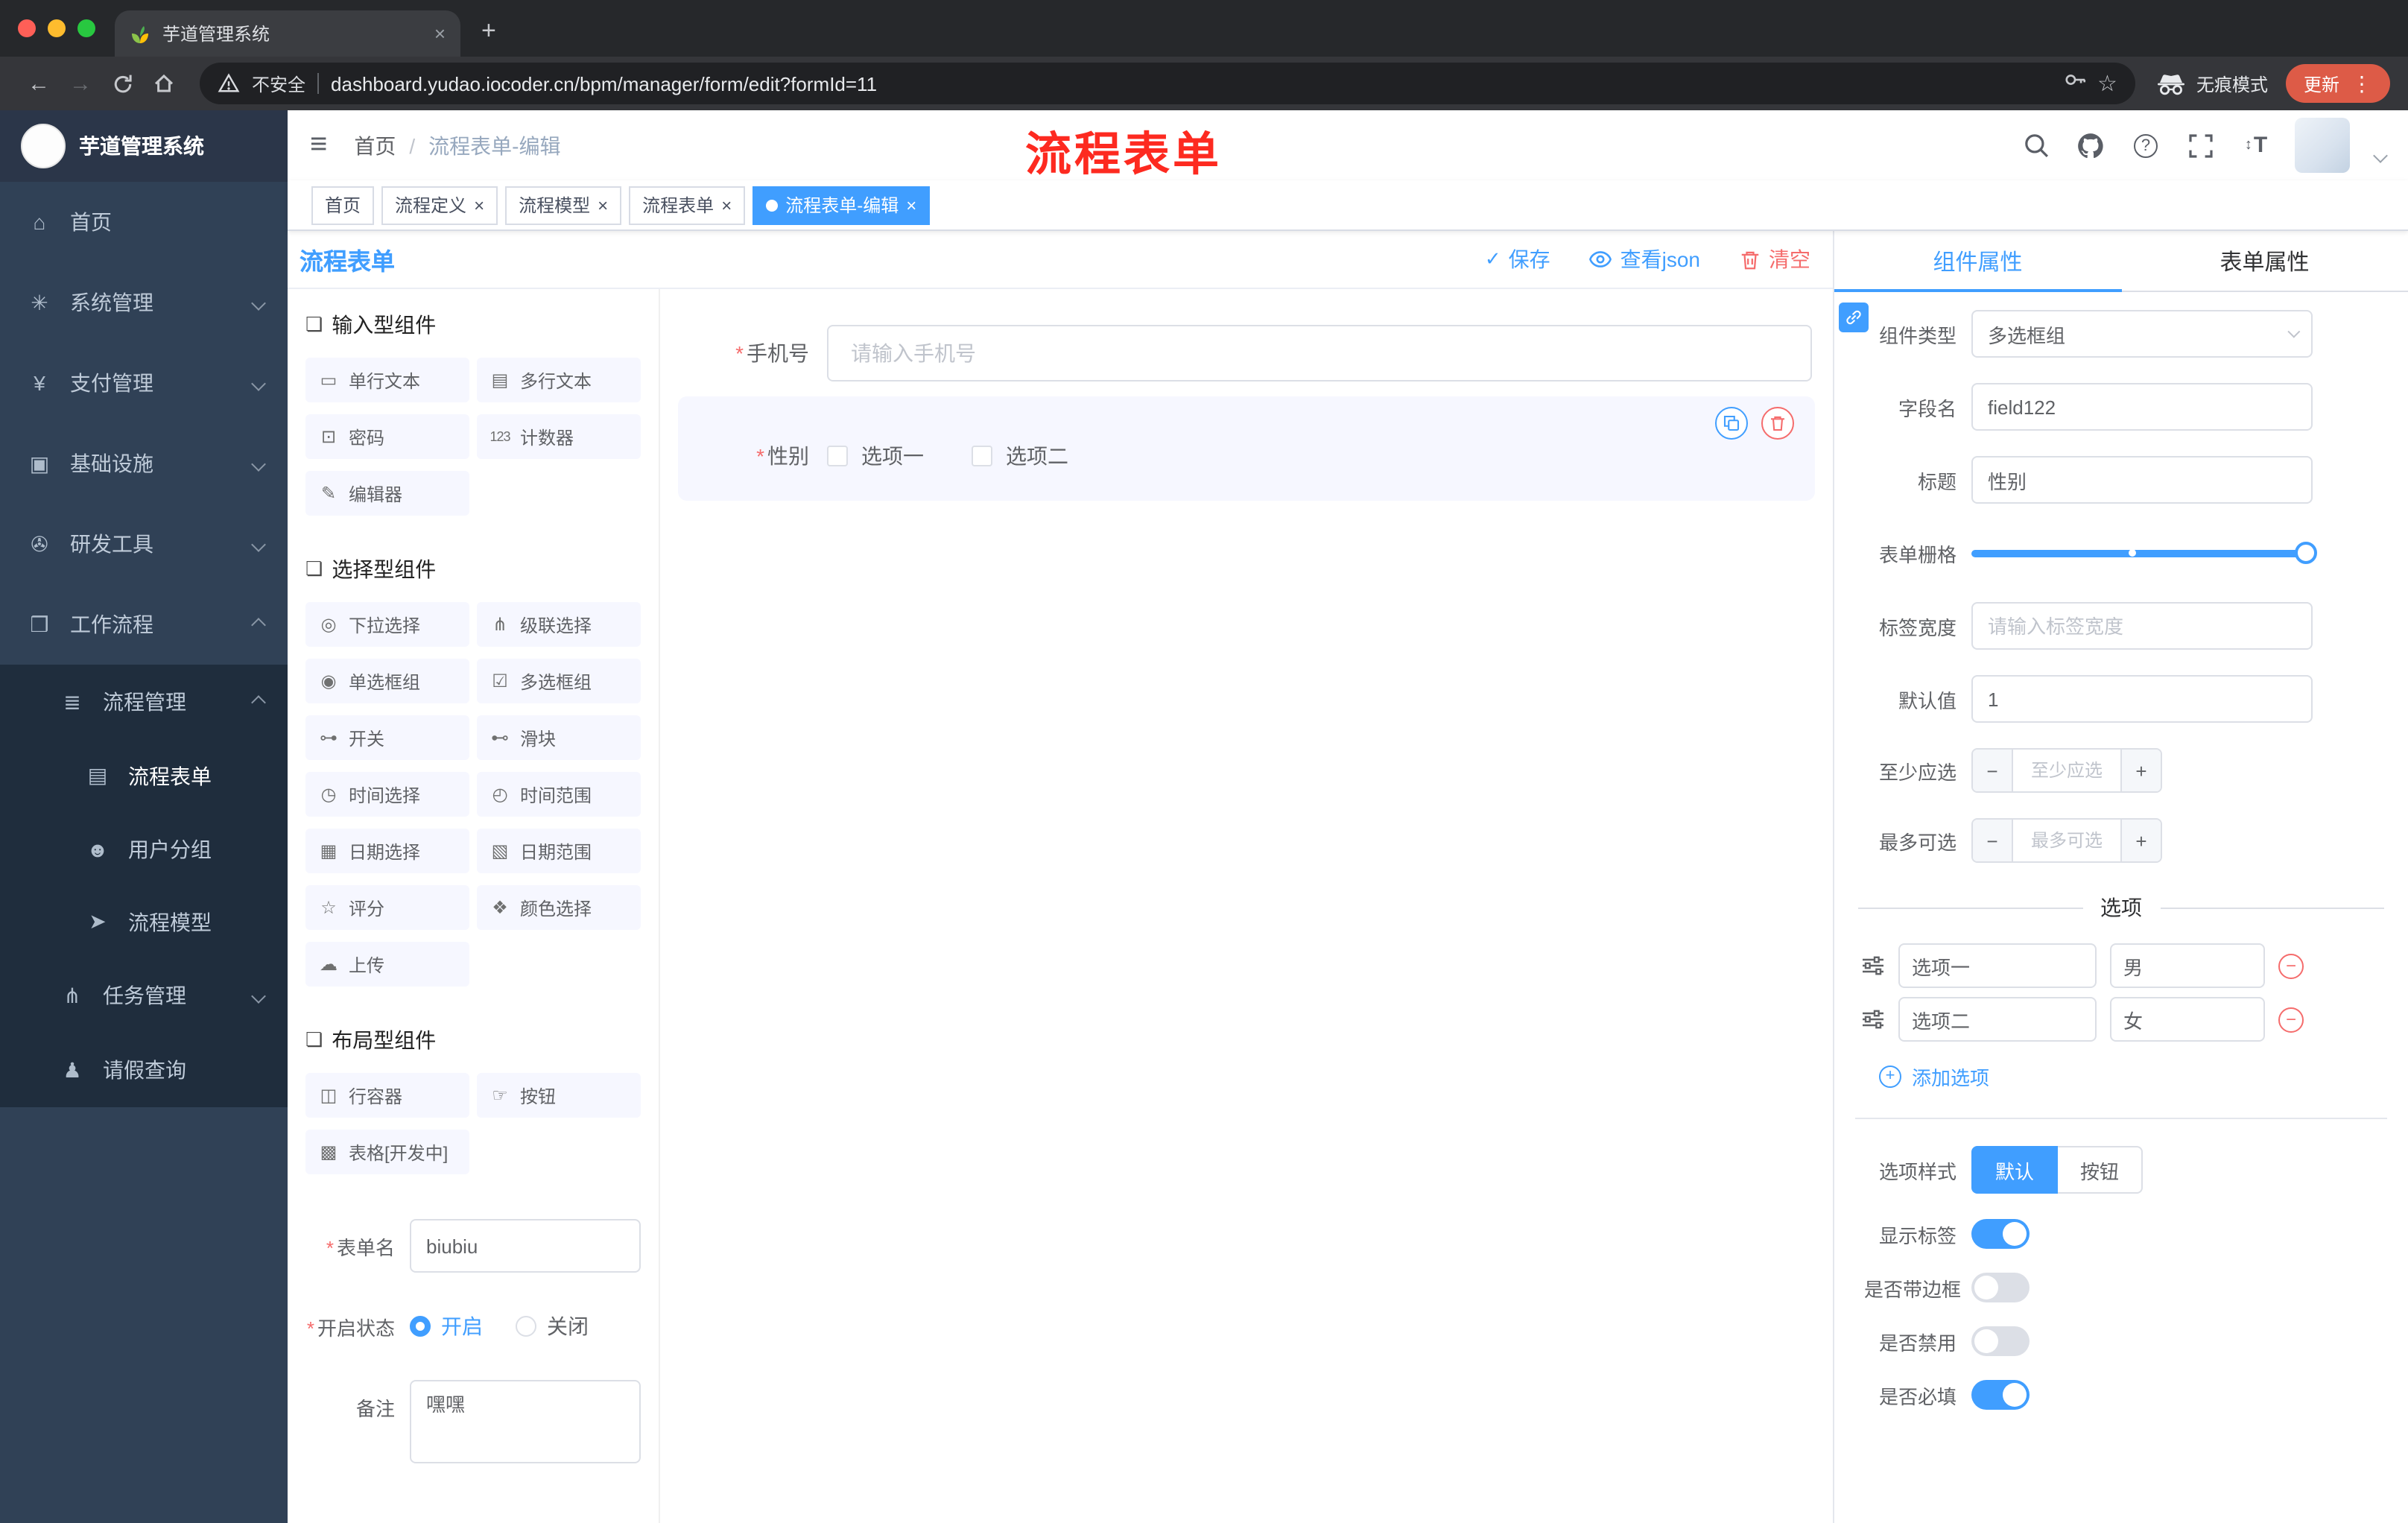 This screenshot has height=1523, width=2408. What do you see at coordinates (387, 851) in the screenshot?
I see `component-date-picker: ▦ 日期选择` at bounding box center [387, 851].